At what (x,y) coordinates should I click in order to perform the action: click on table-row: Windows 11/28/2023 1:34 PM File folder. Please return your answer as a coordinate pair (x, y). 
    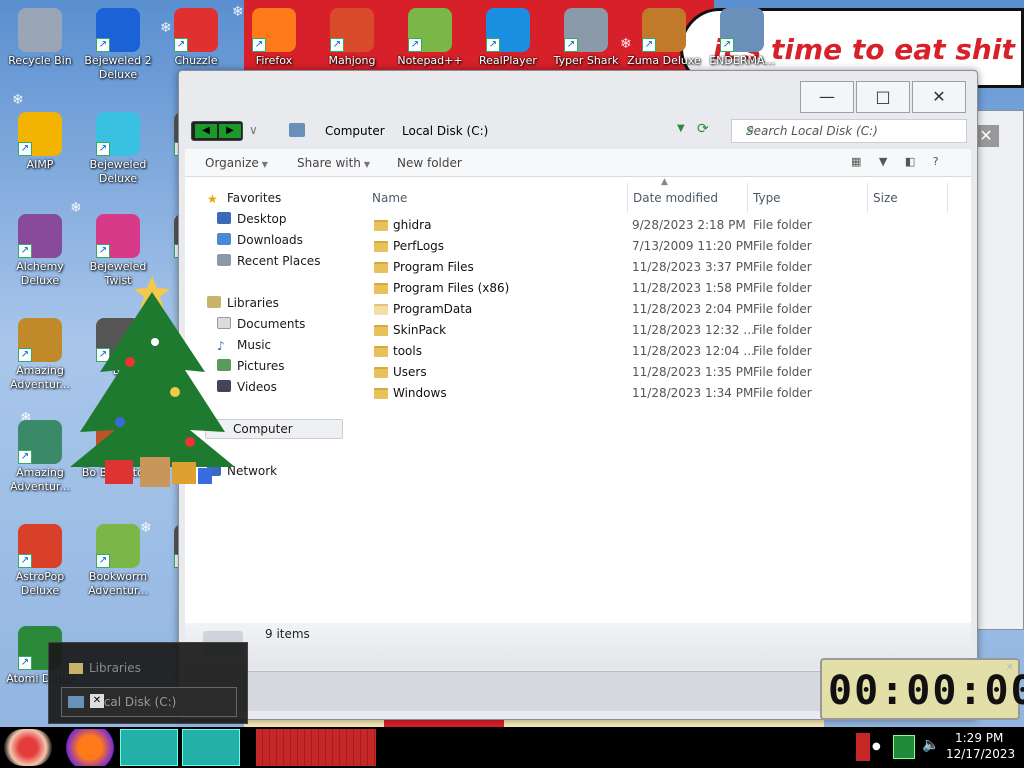
    Looking at the image, I should click on (663, 393).